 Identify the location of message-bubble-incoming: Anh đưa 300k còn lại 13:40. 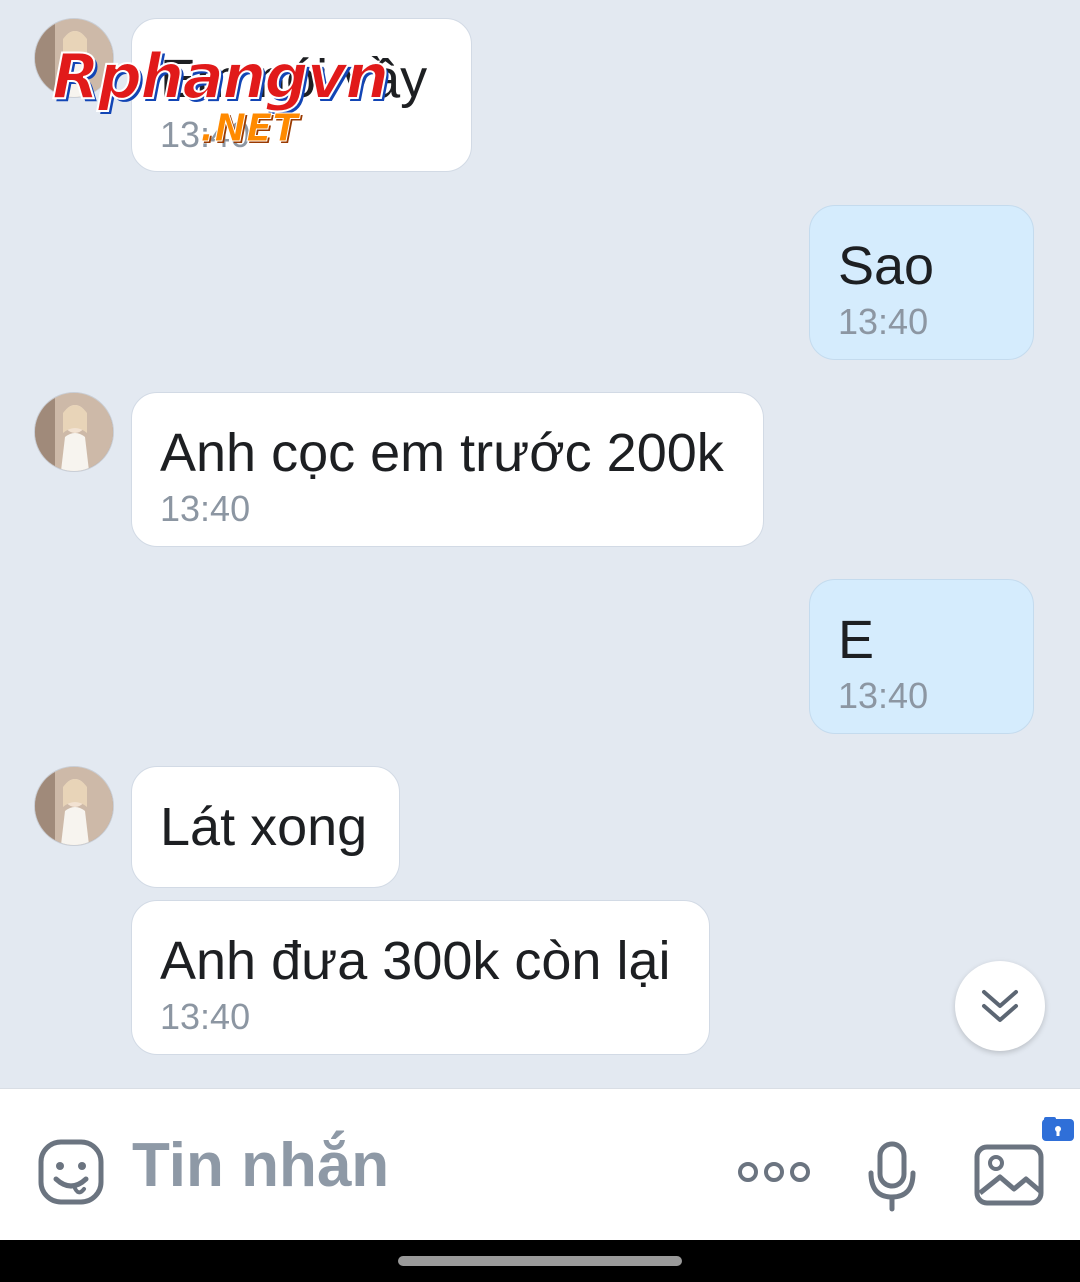
(420, 977).